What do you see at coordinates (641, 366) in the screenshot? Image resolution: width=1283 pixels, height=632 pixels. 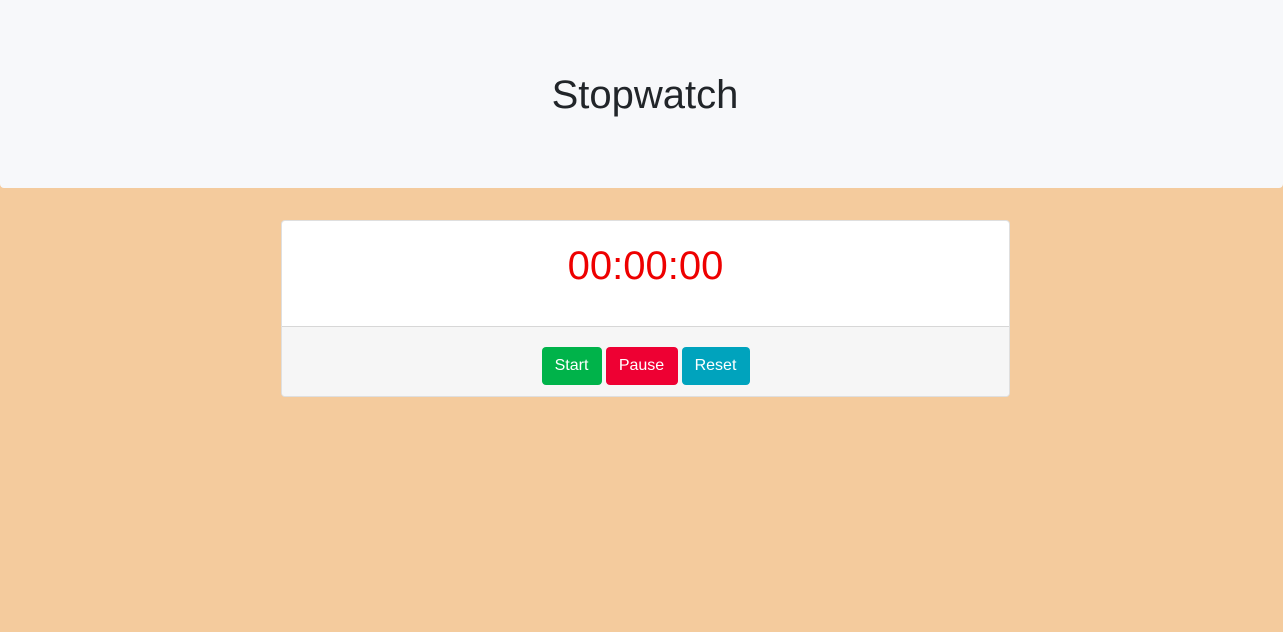 I see `pause-button: Pause` at bounding box center [641, 366].